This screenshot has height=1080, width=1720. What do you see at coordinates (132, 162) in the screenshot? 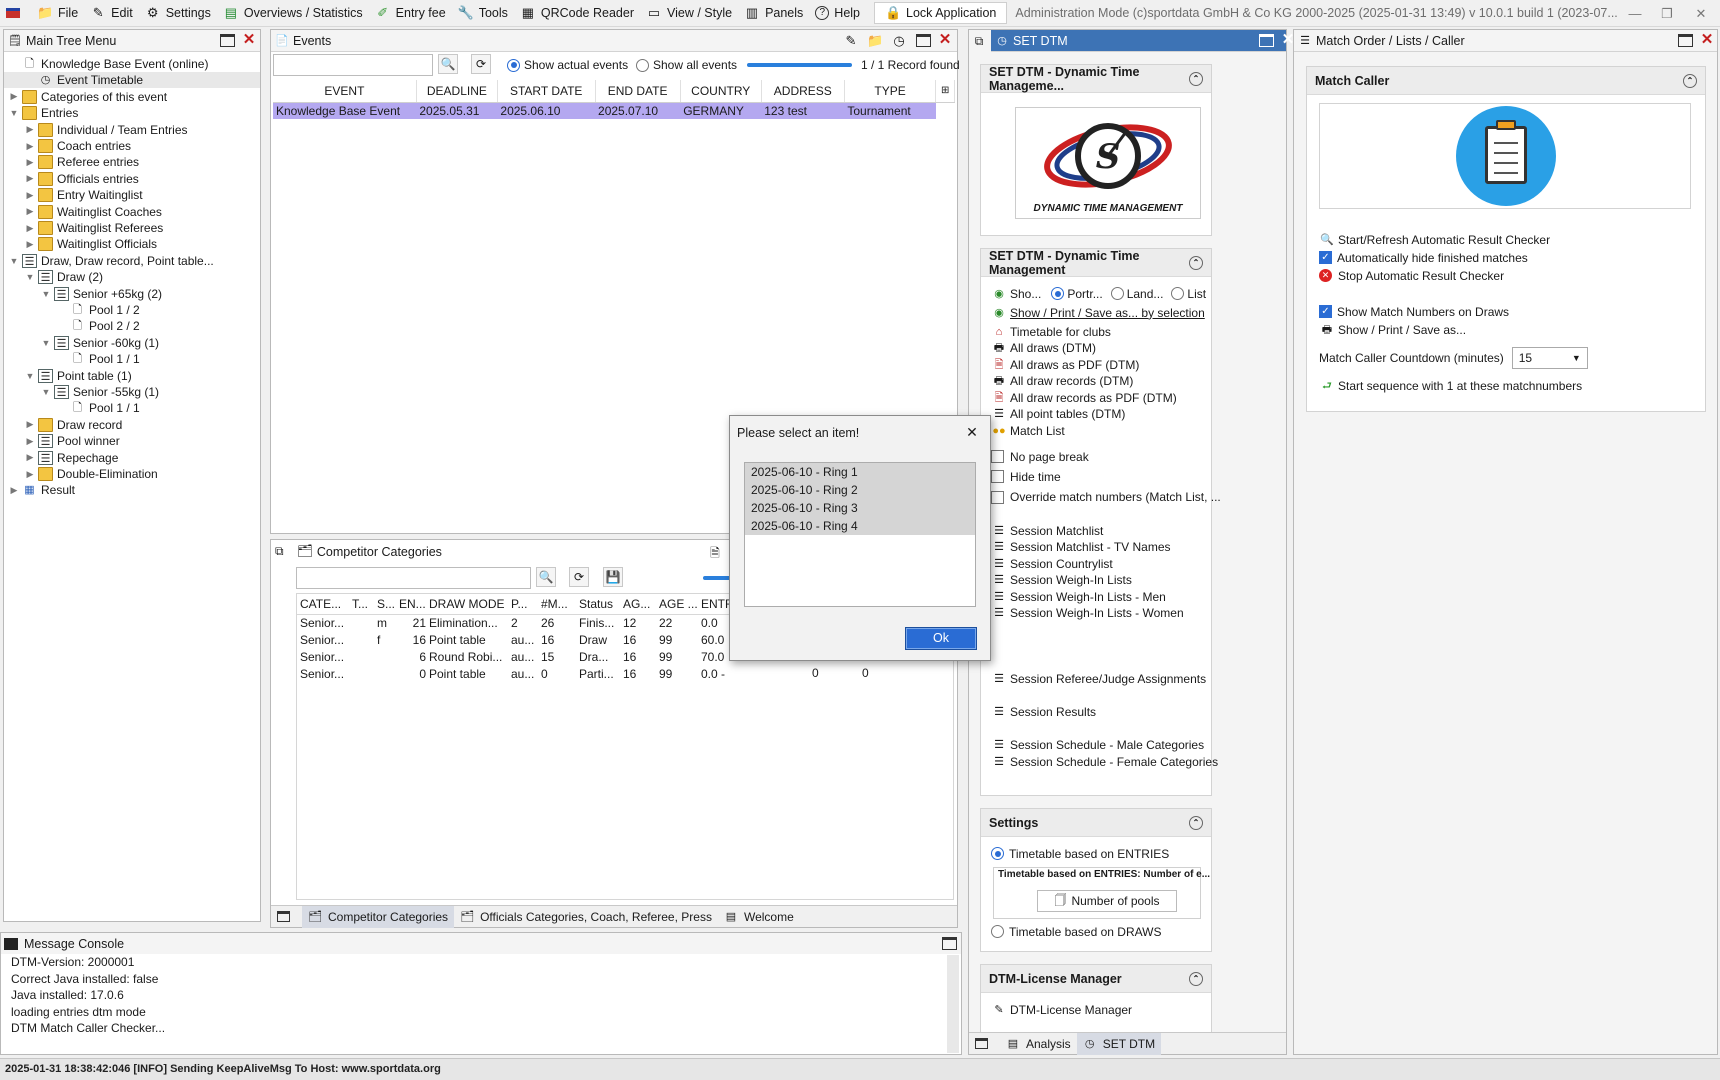
I see `tree-item: ▶ Referee entries` at bounding box center [132, 162].